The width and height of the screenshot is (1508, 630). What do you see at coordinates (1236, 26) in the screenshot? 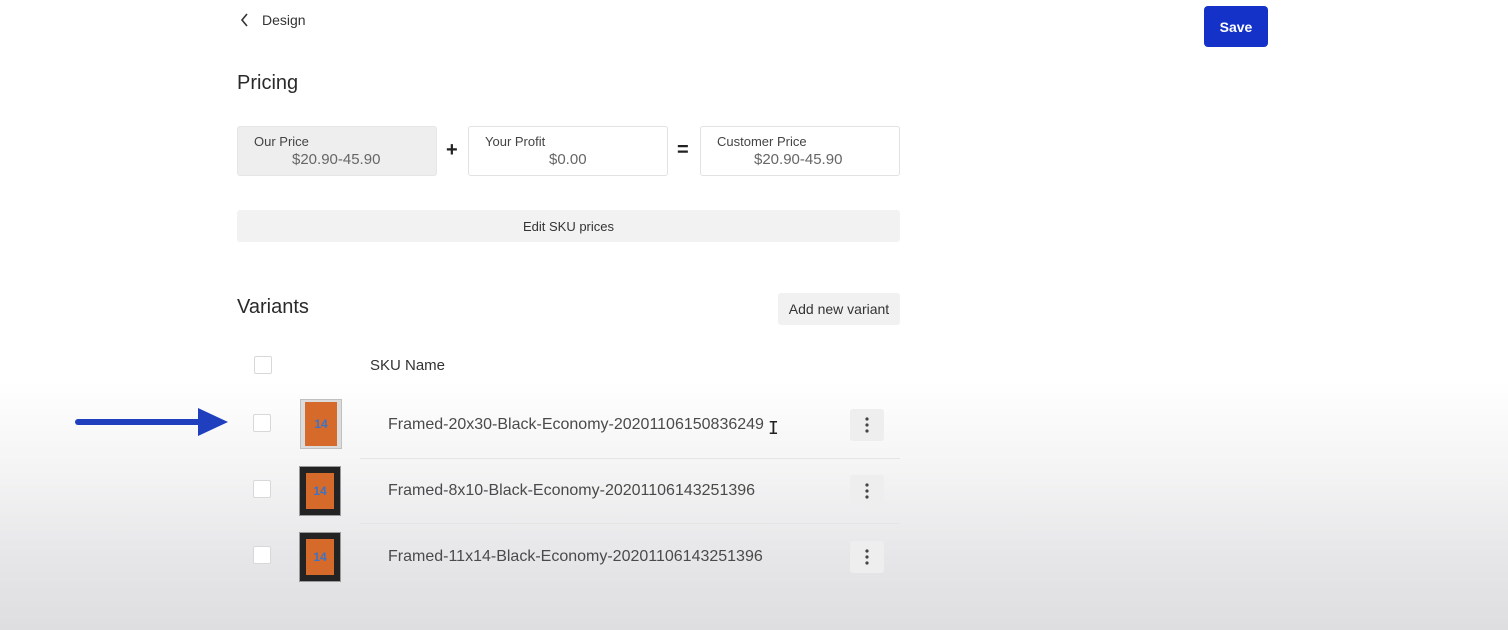
I see `save-button: Save` at bounding box center [1236, 26].